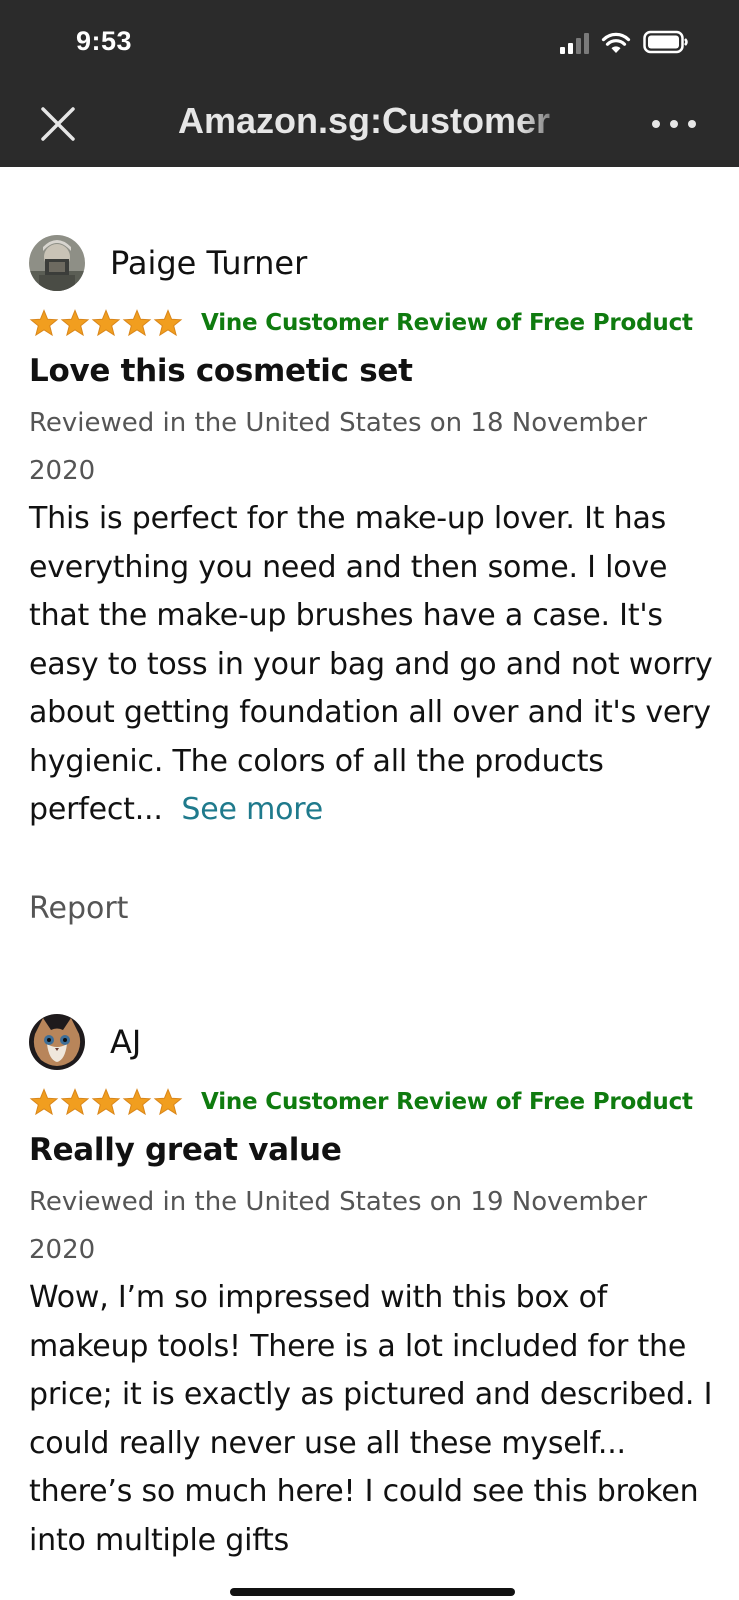 The image size is (739, 1600). Describe the element at coordinates (126, 1042) in the screenshot. I see `reviewer-name: AJ` at that location.